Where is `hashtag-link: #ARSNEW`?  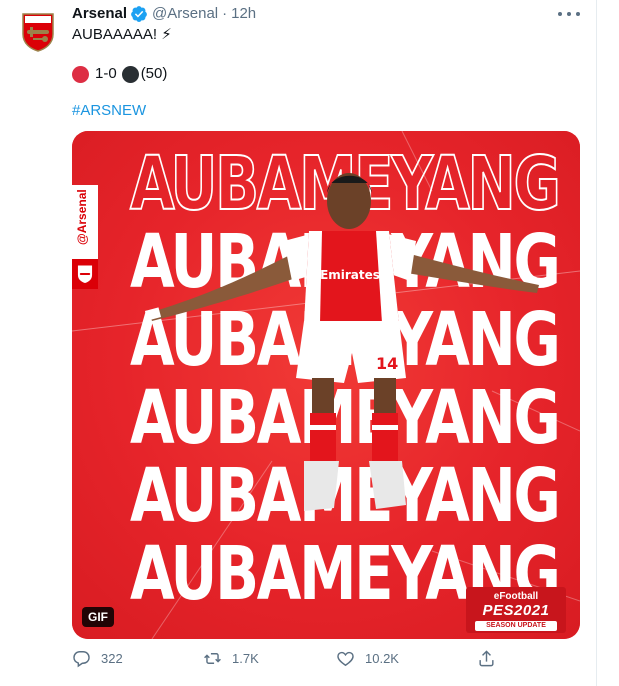
hashtag-link: #ARSNEW is located at coordinates (109, 111).